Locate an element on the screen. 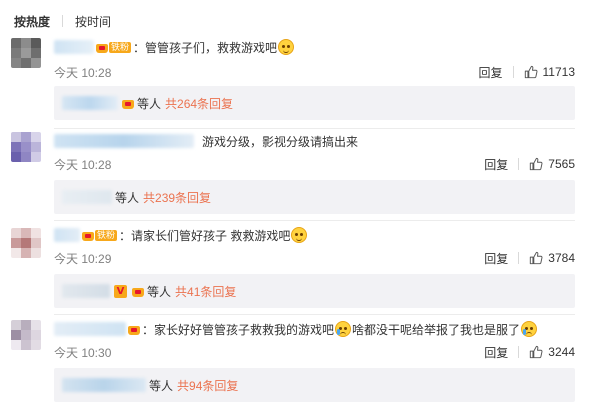 The image size is (593, 413). replies-preview: 等人 共94条回复 is located at coordinates (314, 385).